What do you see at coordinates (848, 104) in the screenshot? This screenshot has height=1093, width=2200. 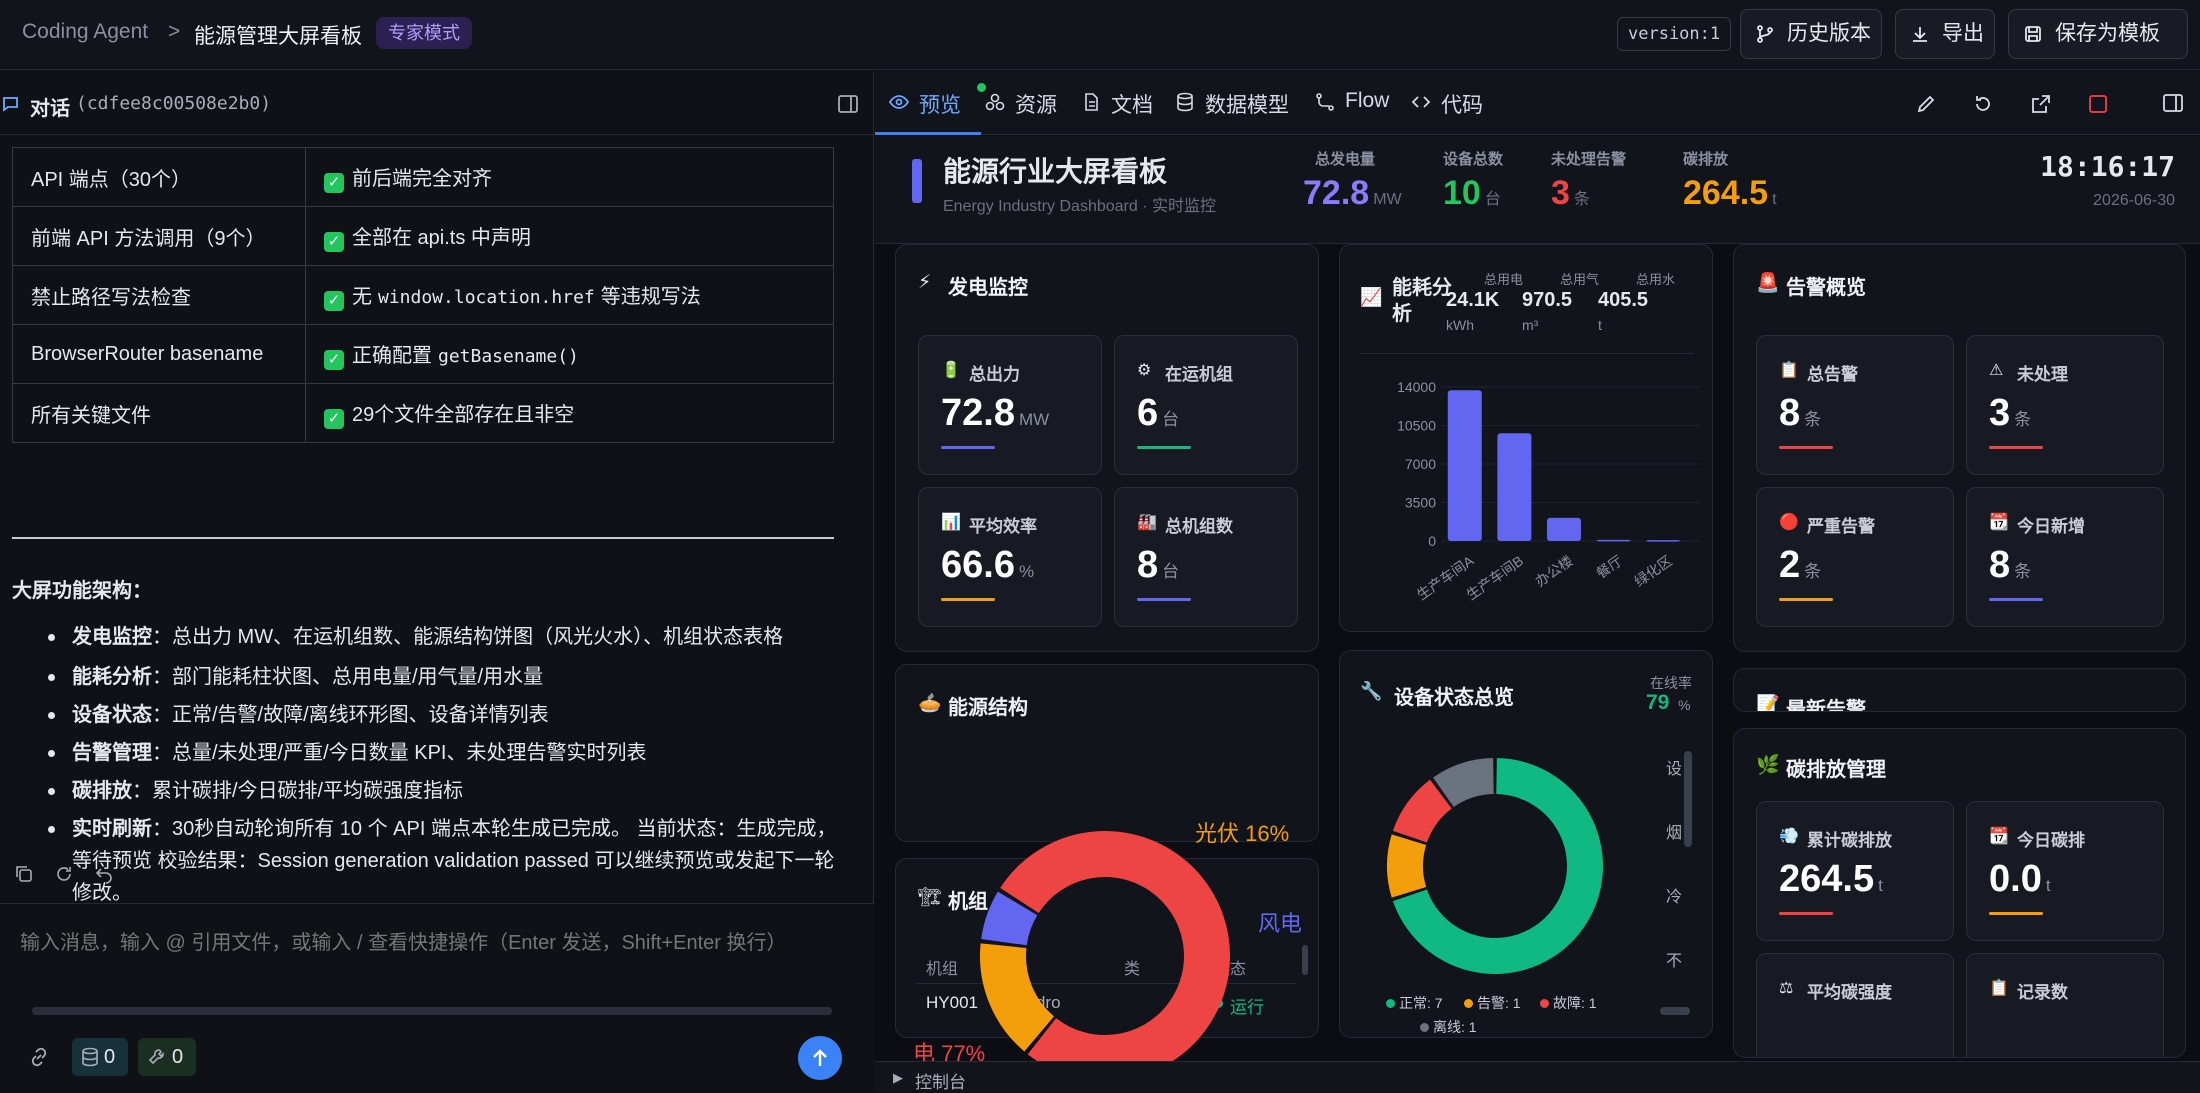 I see `sidebar-toggle-icon` at bounding box center [848, 104].